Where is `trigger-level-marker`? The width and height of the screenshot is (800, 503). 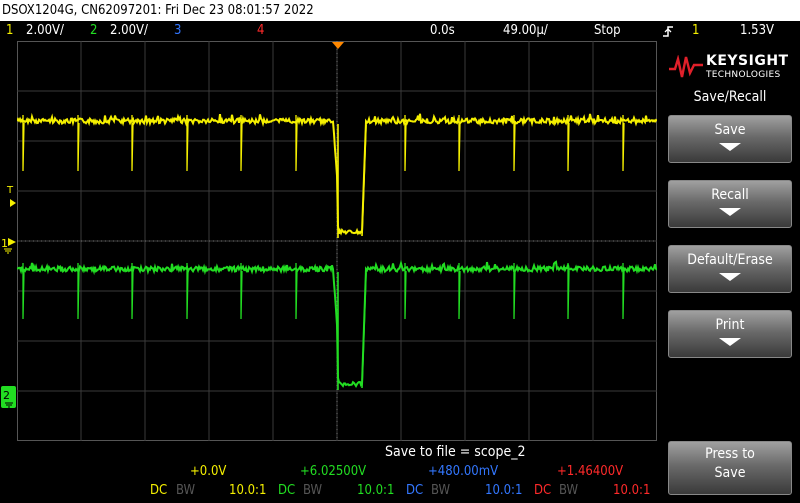
trigger-level-marker is located at coordinates (13, 203).